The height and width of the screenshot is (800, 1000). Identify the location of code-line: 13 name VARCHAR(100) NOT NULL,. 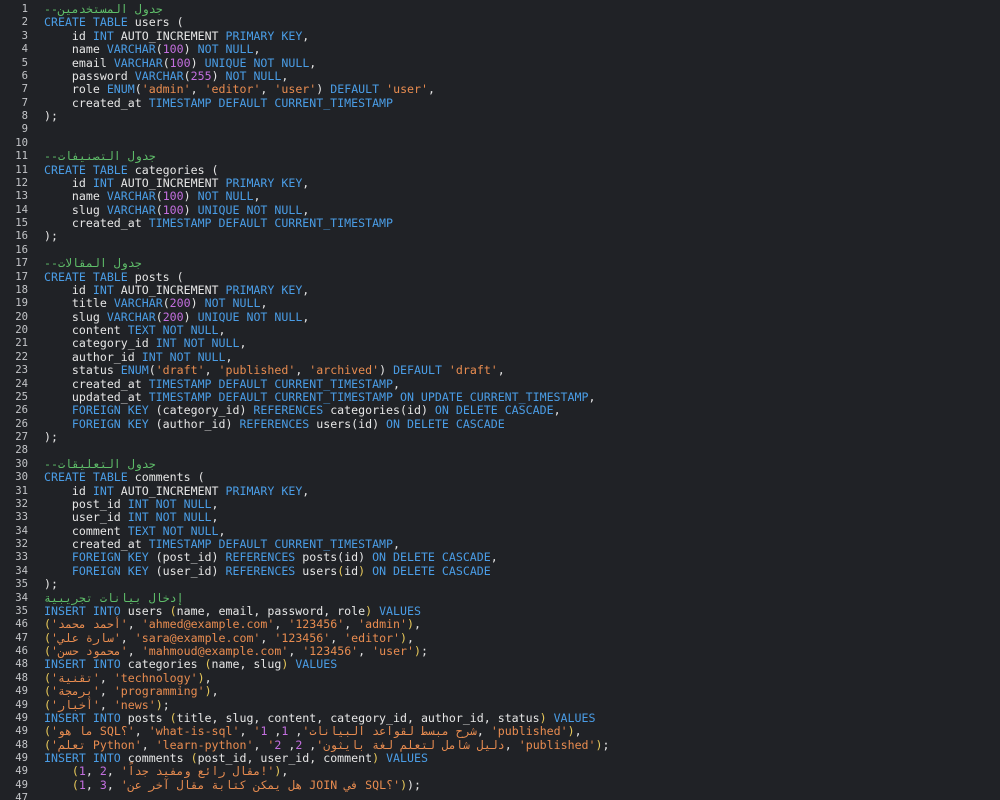
(500, 196).